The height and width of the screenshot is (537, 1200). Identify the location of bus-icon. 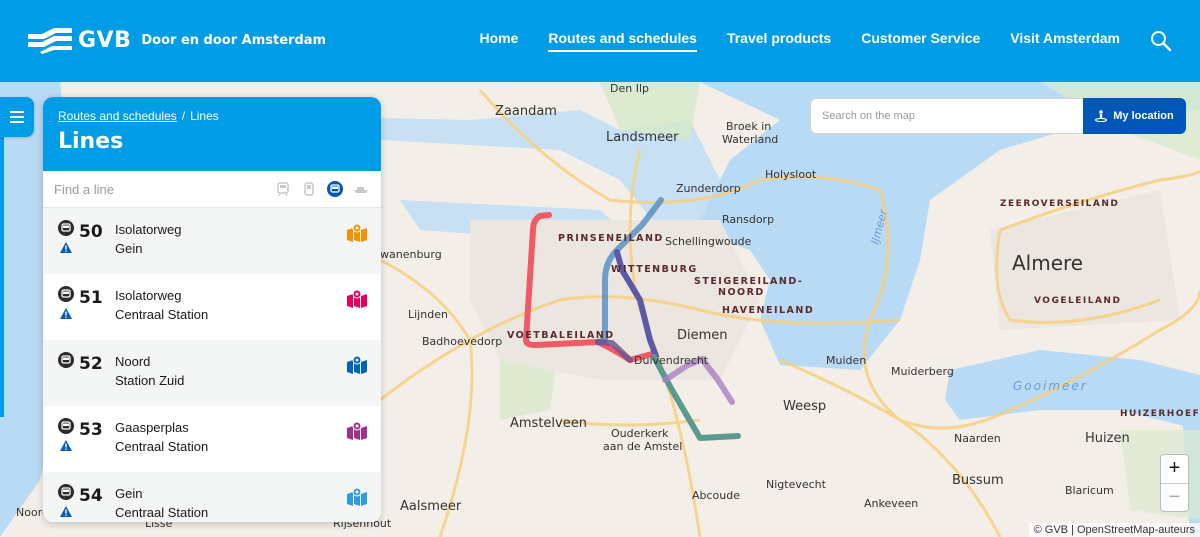
(309, 189).